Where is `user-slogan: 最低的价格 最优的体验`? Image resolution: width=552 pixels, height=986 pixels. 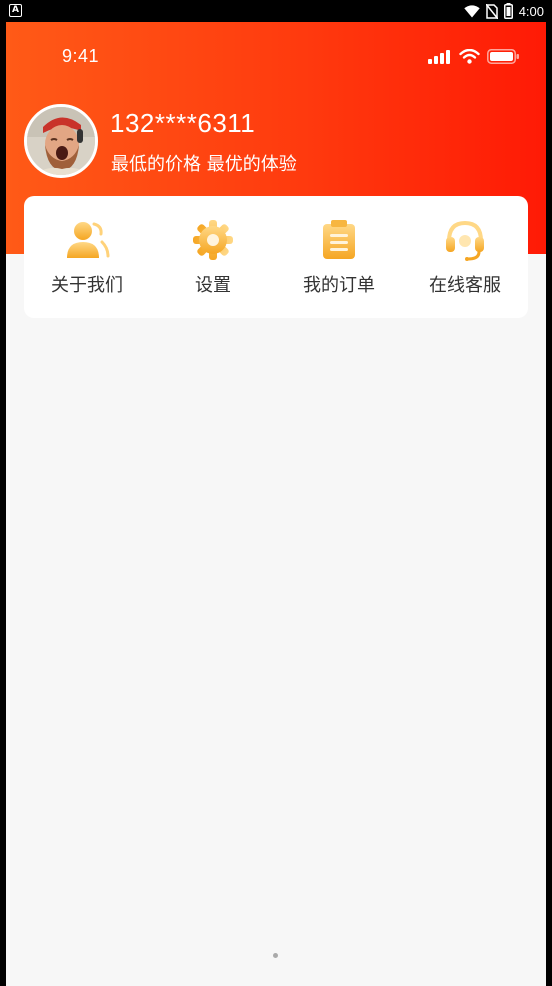
user-slogan: 最低的价格 最优的体验 is located at coordinates (204, 164).